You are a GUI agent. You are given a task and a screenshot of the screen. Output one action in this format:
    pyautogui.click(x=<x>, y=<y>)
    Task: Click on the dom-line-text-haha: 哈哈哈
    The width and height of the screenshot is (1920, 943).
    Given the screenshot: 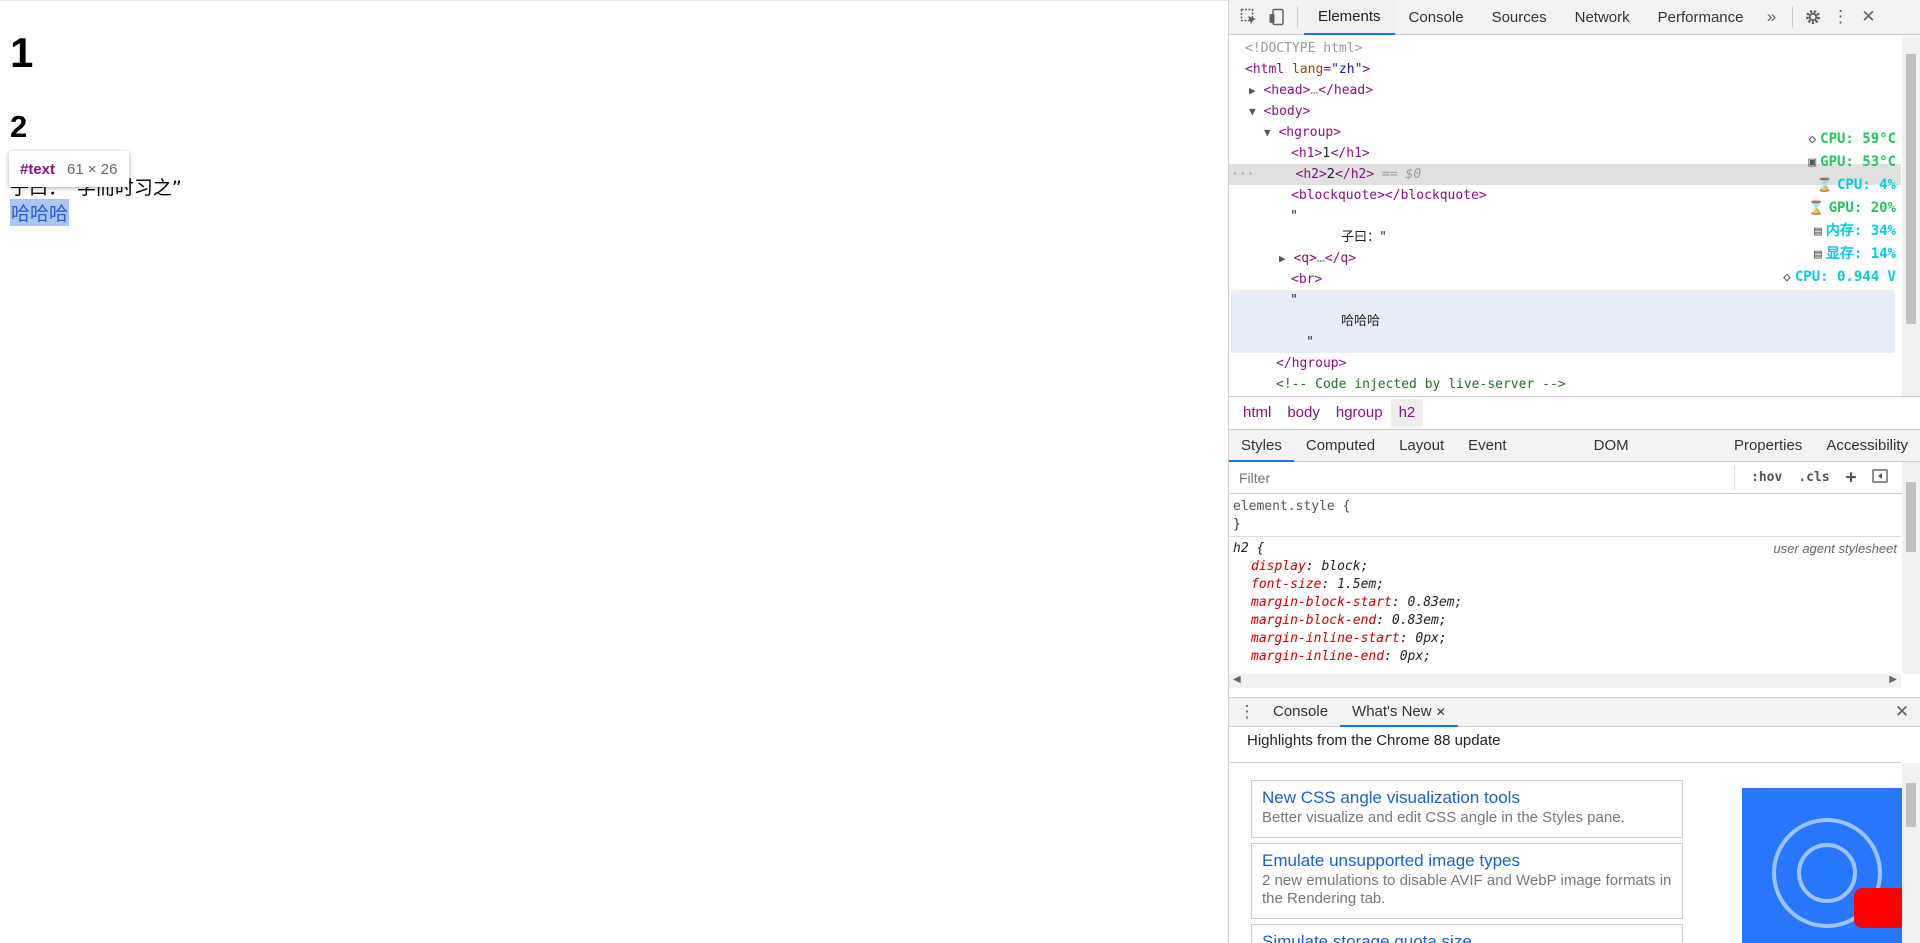 What is the action you would take?
    pyautogui.click(x=1360, y=321)
    